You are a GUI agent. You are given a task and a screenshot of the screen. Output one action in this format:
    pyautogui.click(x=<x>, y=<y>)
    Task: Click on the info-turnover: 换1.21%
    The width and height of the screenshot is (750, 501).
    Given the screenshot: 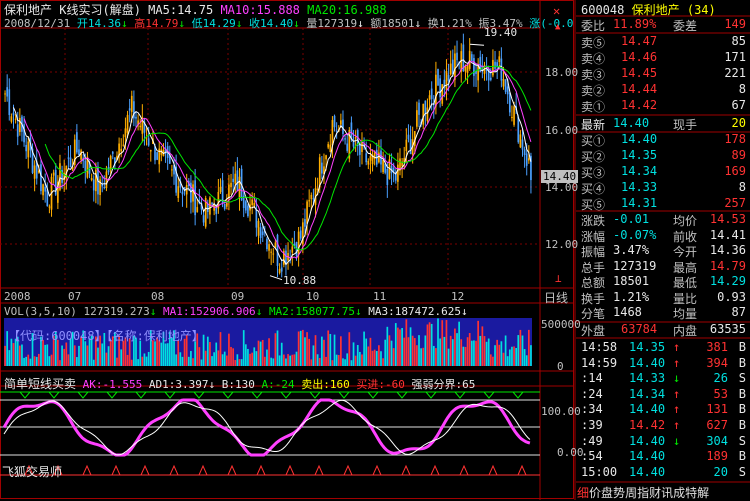 What is the action you would take?
    pyautogui.click(x=449, y=23)
    